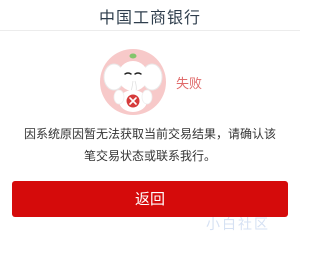 This screenshot has width=320, height=254. What do you see at coordinates (149, 145) in the screenshot?
I see `result-message: 因系统原因暂无法获取当前交易结果，请确认该笔交易状态或联系我行。` at bounding box center [149, 145].